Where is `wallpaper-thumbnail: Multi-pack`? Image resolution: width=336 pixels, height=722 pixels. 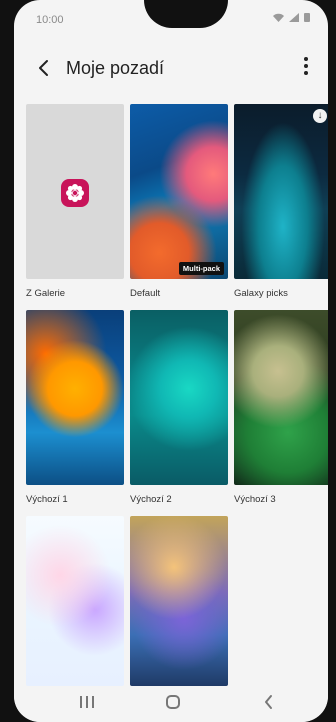
wallpaper-thumbnail: Multi-pack is located at coordinates (179, 191).